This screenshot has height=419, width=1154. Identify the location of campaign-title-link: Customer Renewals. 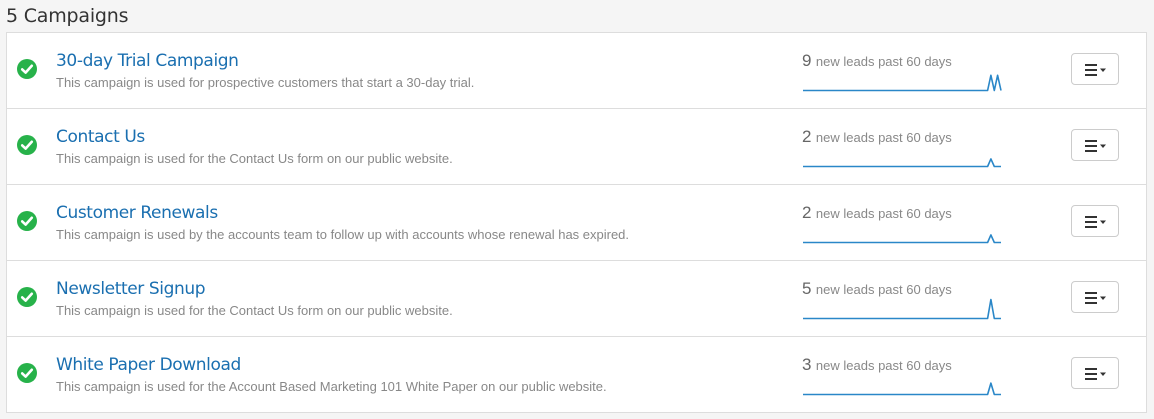
(137, 213).